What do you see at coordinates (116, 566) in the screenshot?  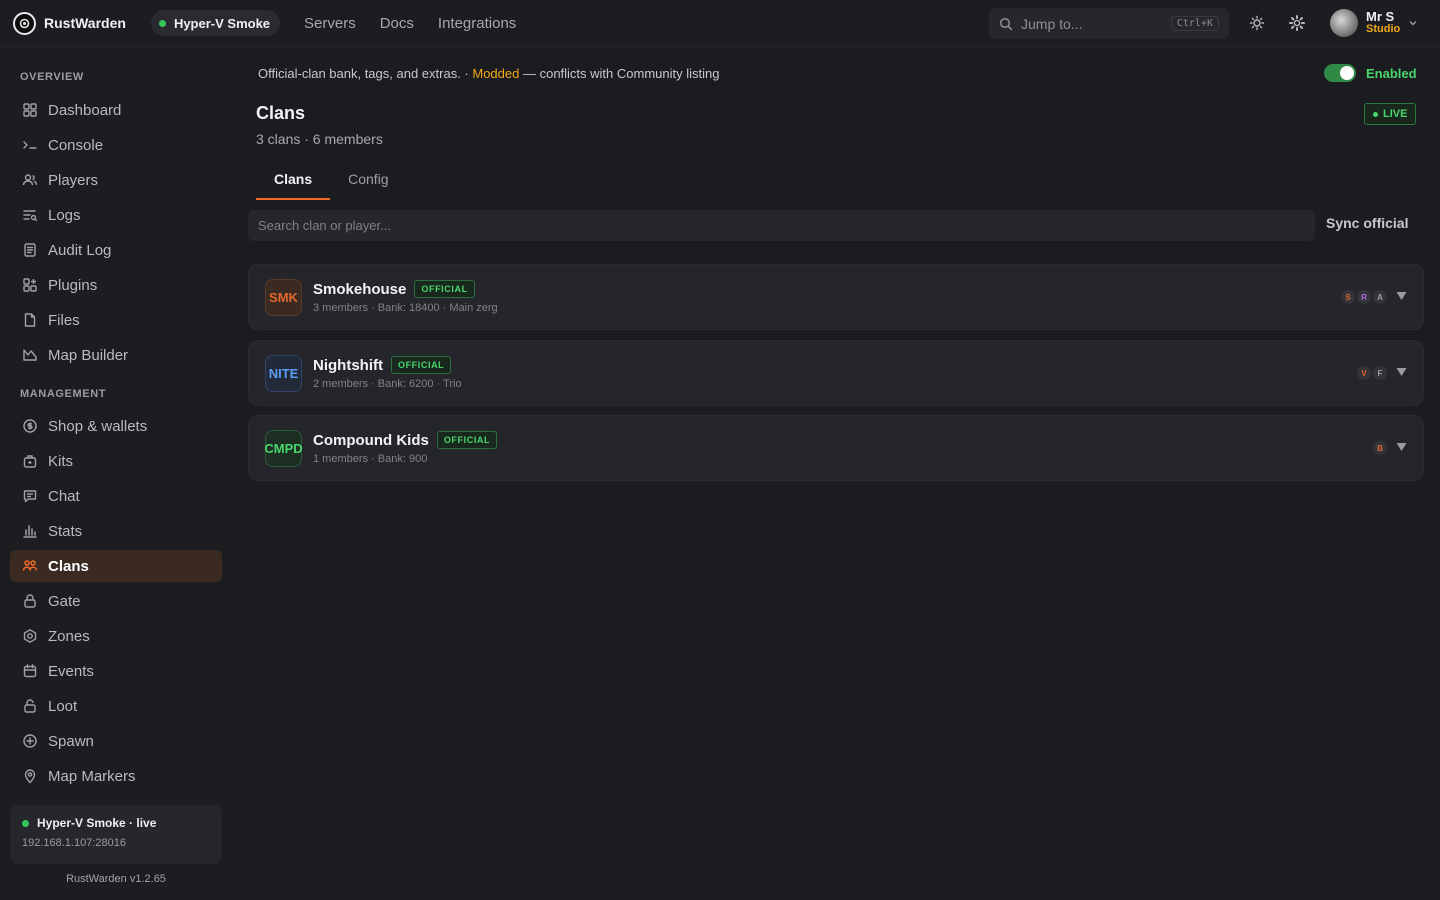 I see `sidebar-item-clans: Clans` at bounding box center [116, 566].